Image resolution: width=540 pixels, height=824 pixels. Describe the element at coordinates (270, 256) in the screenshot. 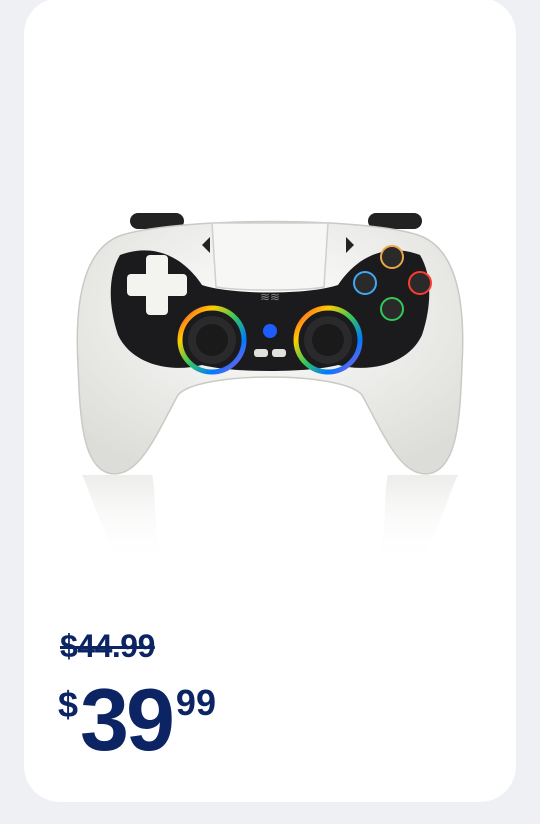

I see `touchpad` at that location.